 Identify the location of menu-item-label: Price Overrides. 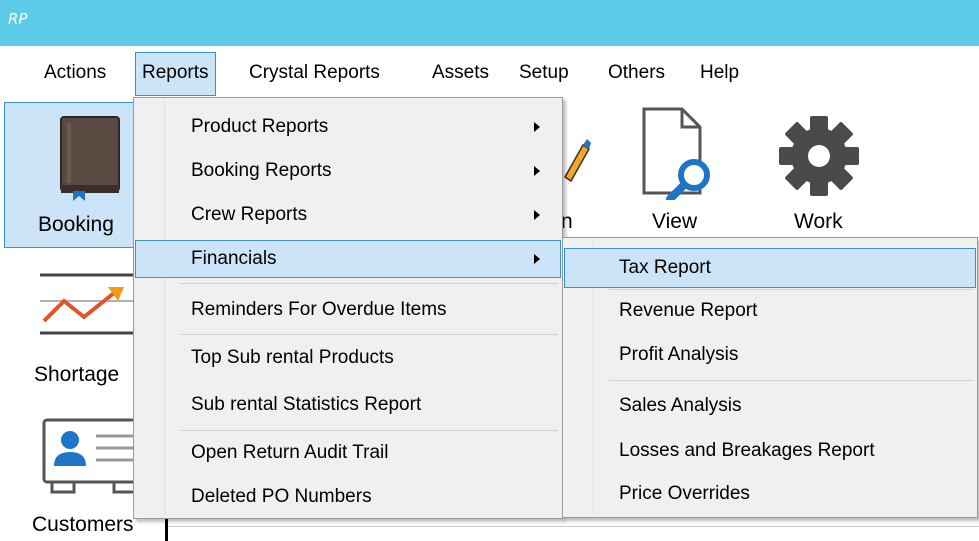
(684, 493).